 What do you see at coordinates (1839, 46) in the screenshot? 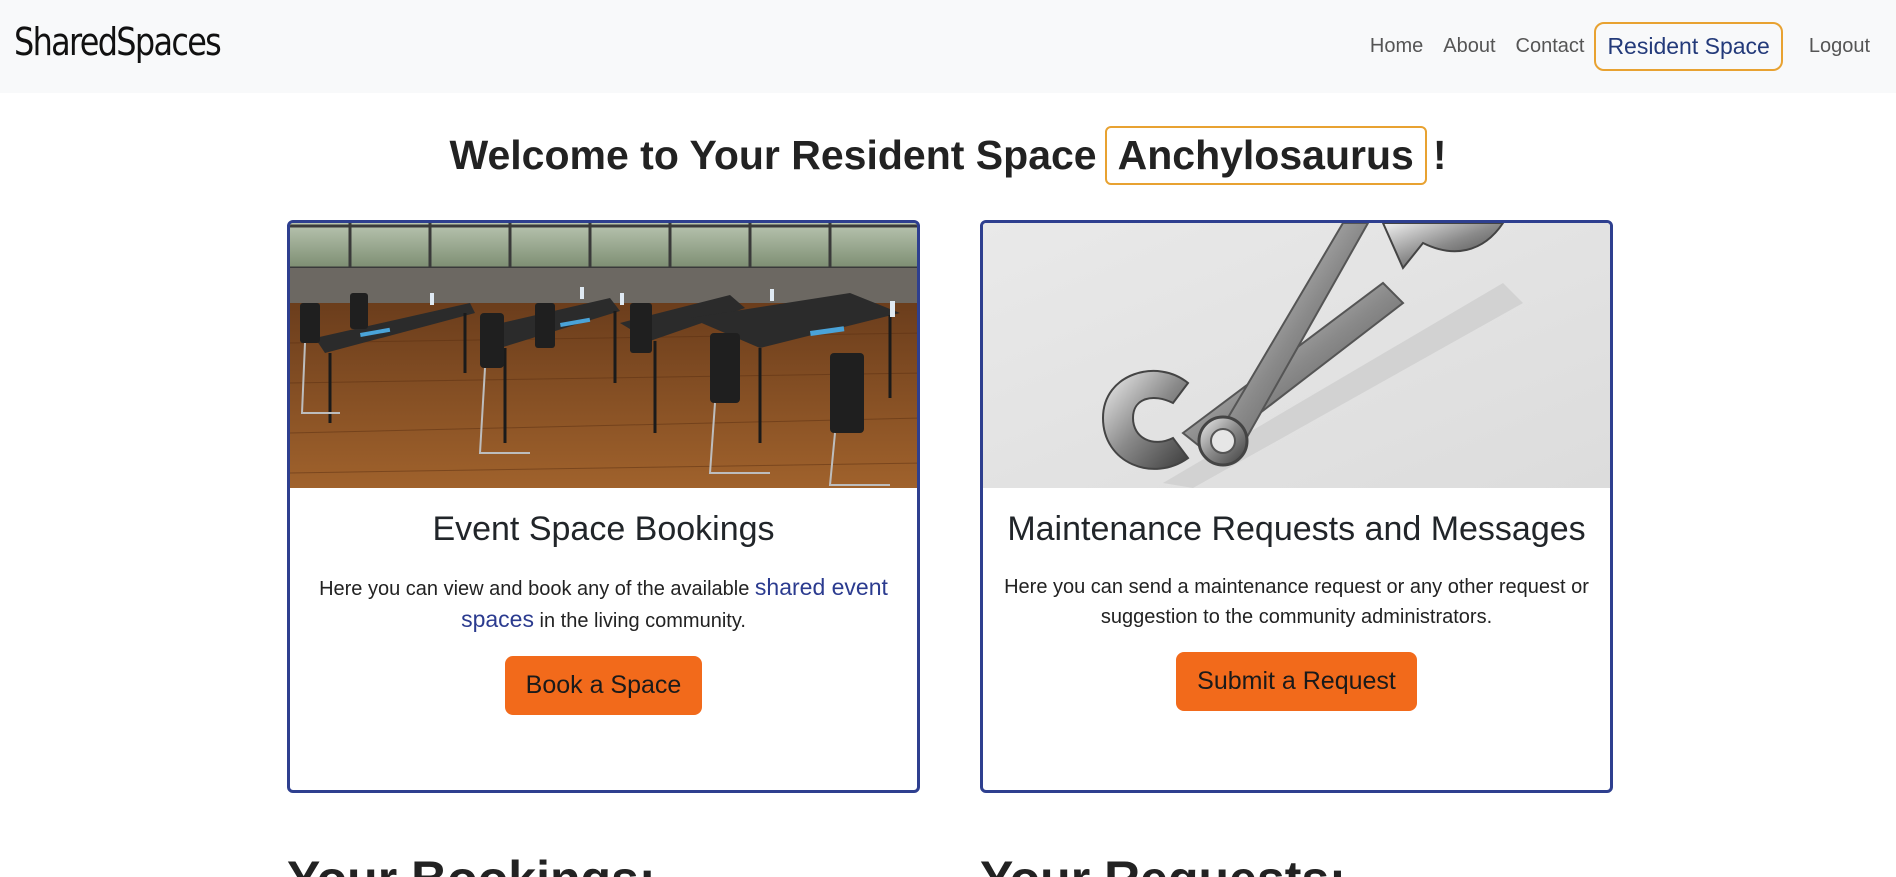
I see `nav-logout-link: Logout` at bounding box center [1839, 46].